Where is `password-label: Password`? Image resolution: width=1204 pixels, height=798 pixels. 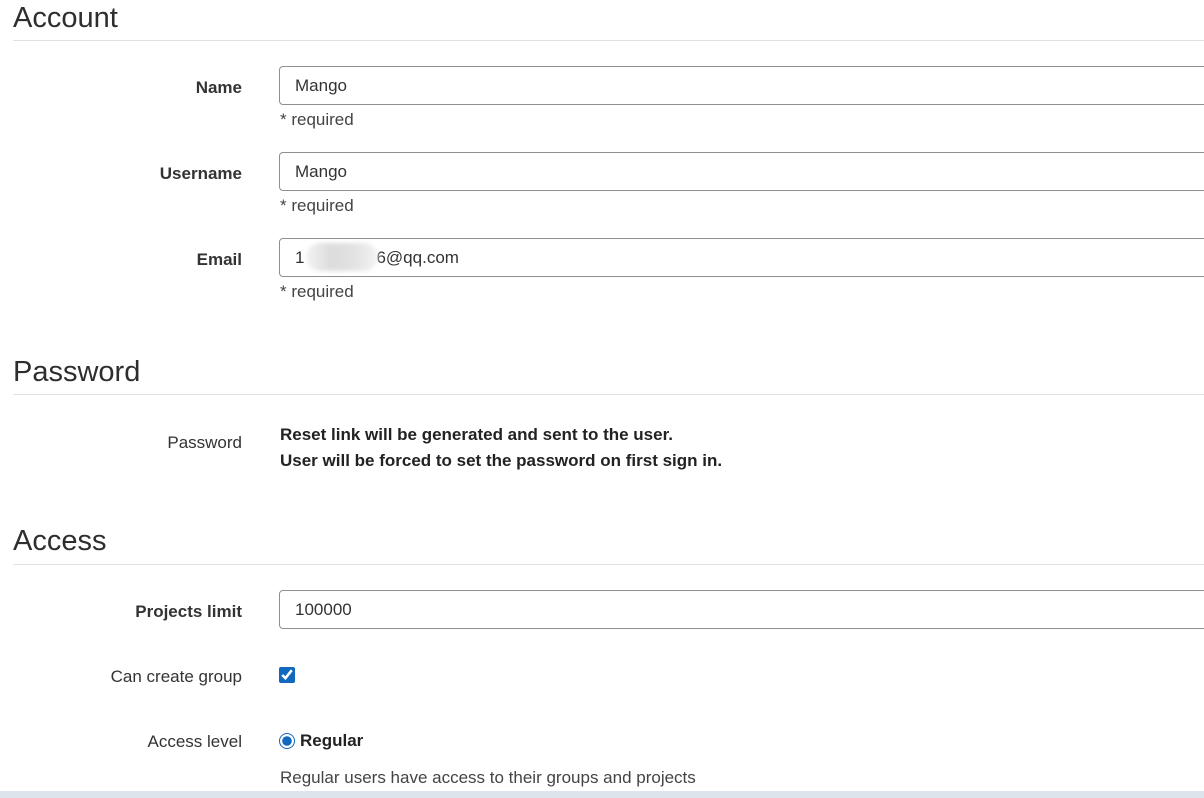
password-label: Password is located at coordinates (204, 442).